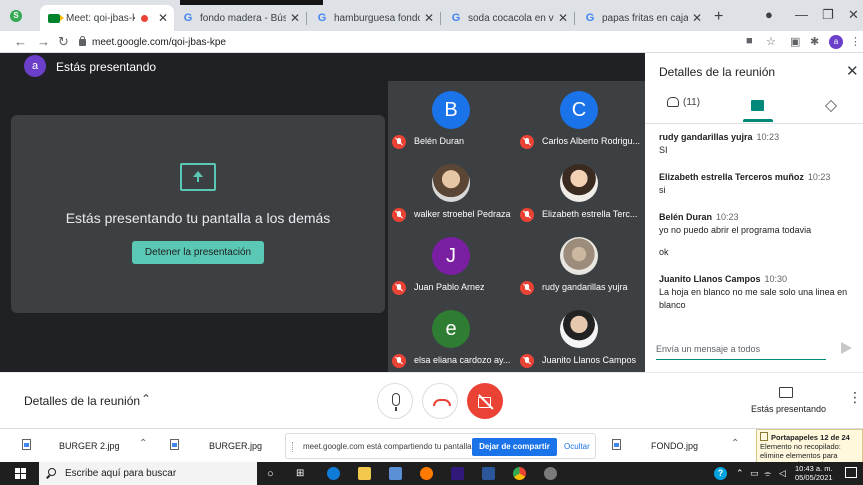 Image resolution: width=863 pixels, height=485 pixels. What do you see at coordinates (89, 446) in the screenshot?
I see `download-item: BURGER 2.jpg` at bounding box center [89, 446].